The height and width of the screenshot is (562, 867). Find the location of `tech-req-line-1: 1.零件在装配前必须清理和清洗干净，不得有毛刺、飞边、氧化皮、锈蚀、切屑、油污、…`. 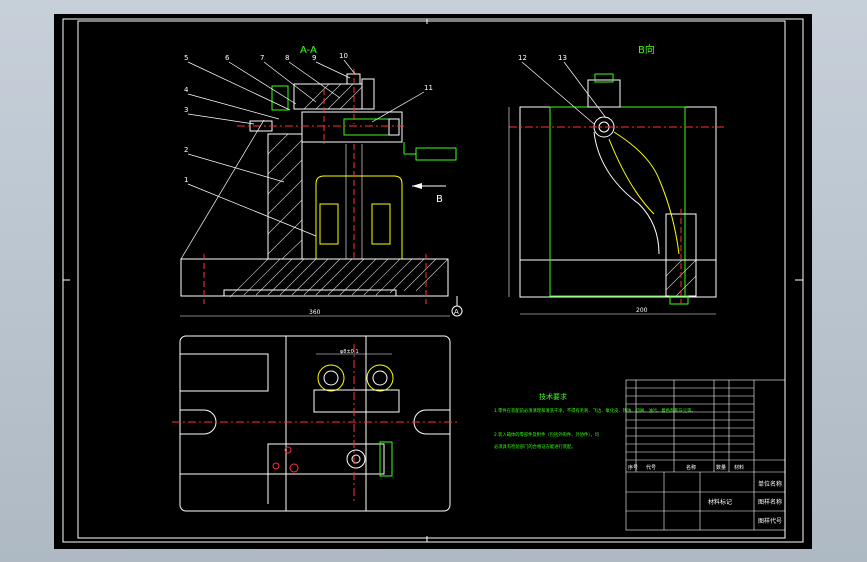

tech-req-line-1: 1.零件在装配前必须清理和清洗干净，不得有毛刺、飞边、氧化皮、锈蚀、切屑、油污、… is located at coordinates (595, 410).